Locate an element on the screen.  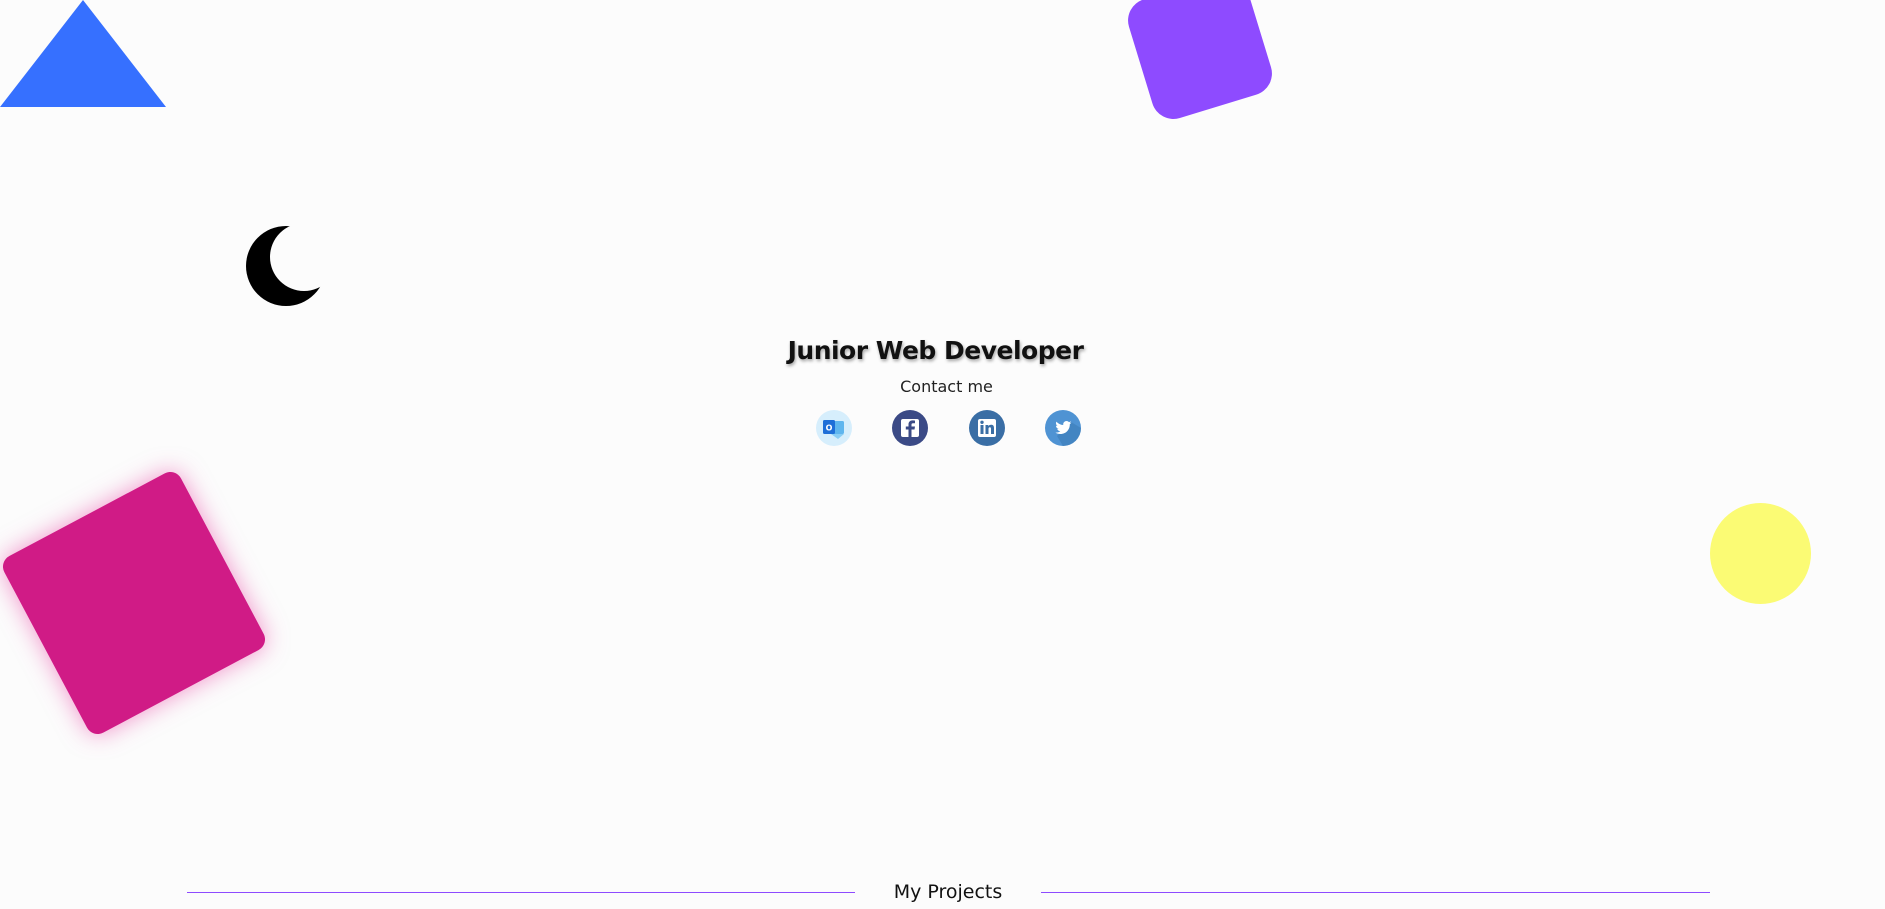
outlook-link: O is located at coordinates (834, 428).